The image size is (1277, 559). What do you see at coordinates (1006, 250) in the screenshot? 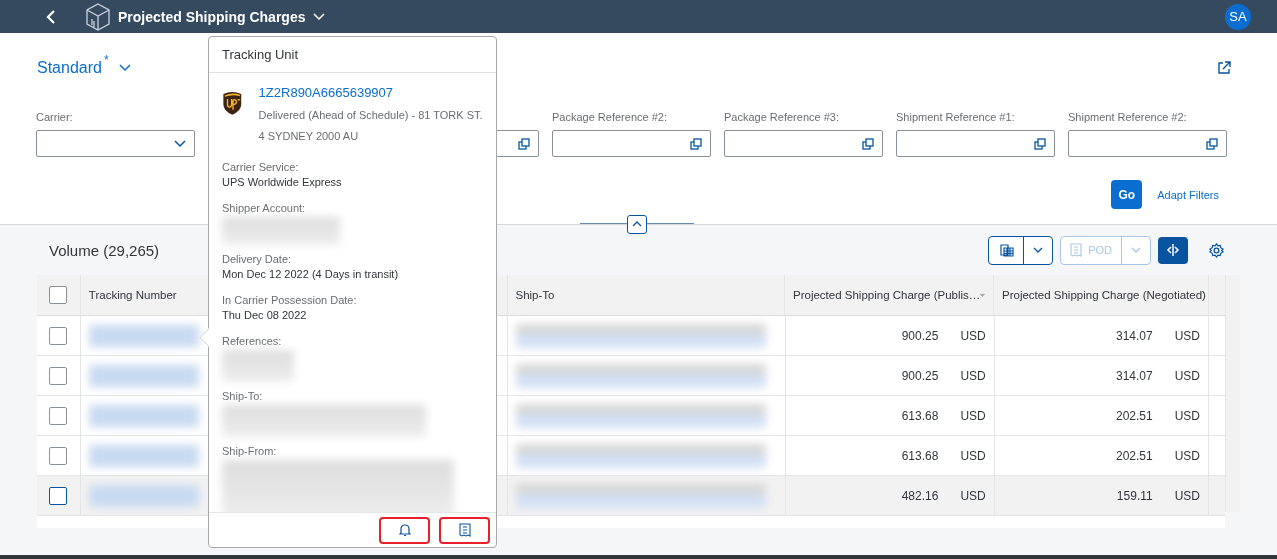
I see `spreadsheet-icon` at bounding box center [1006, 250].